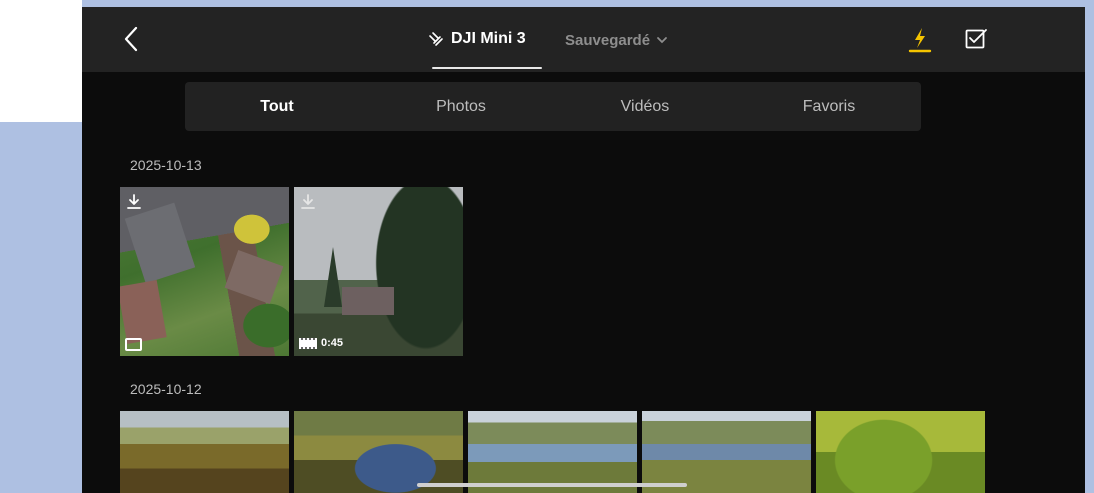  I want to click on page-title: DJI Mini 3, so click(488, 38).